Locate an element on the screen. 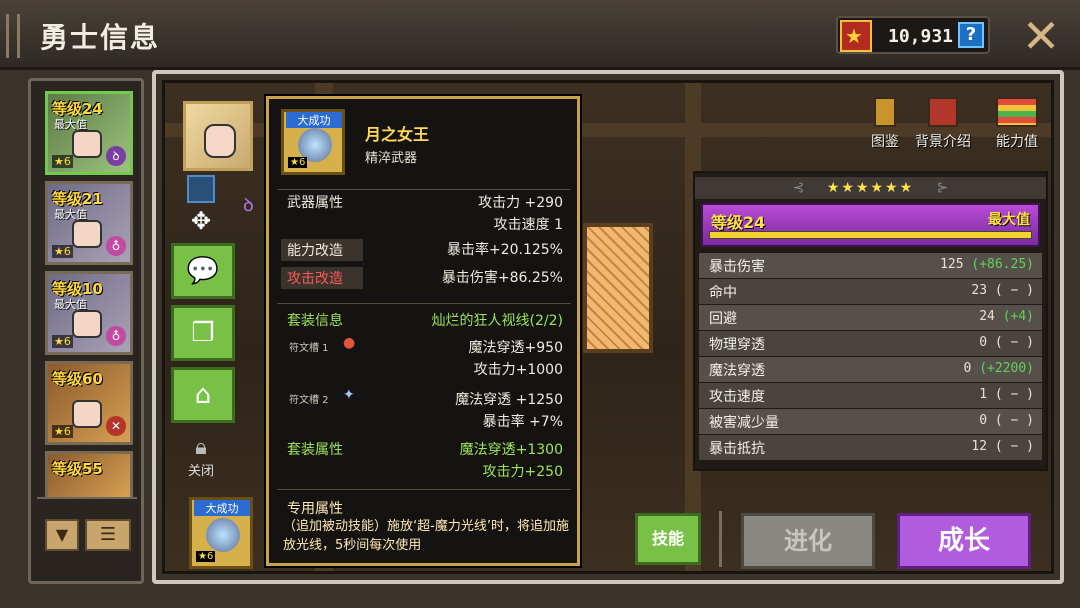 The image size is (1080, 608). rank-stars: ★★★★★★ is located at coordinates (870, 188).